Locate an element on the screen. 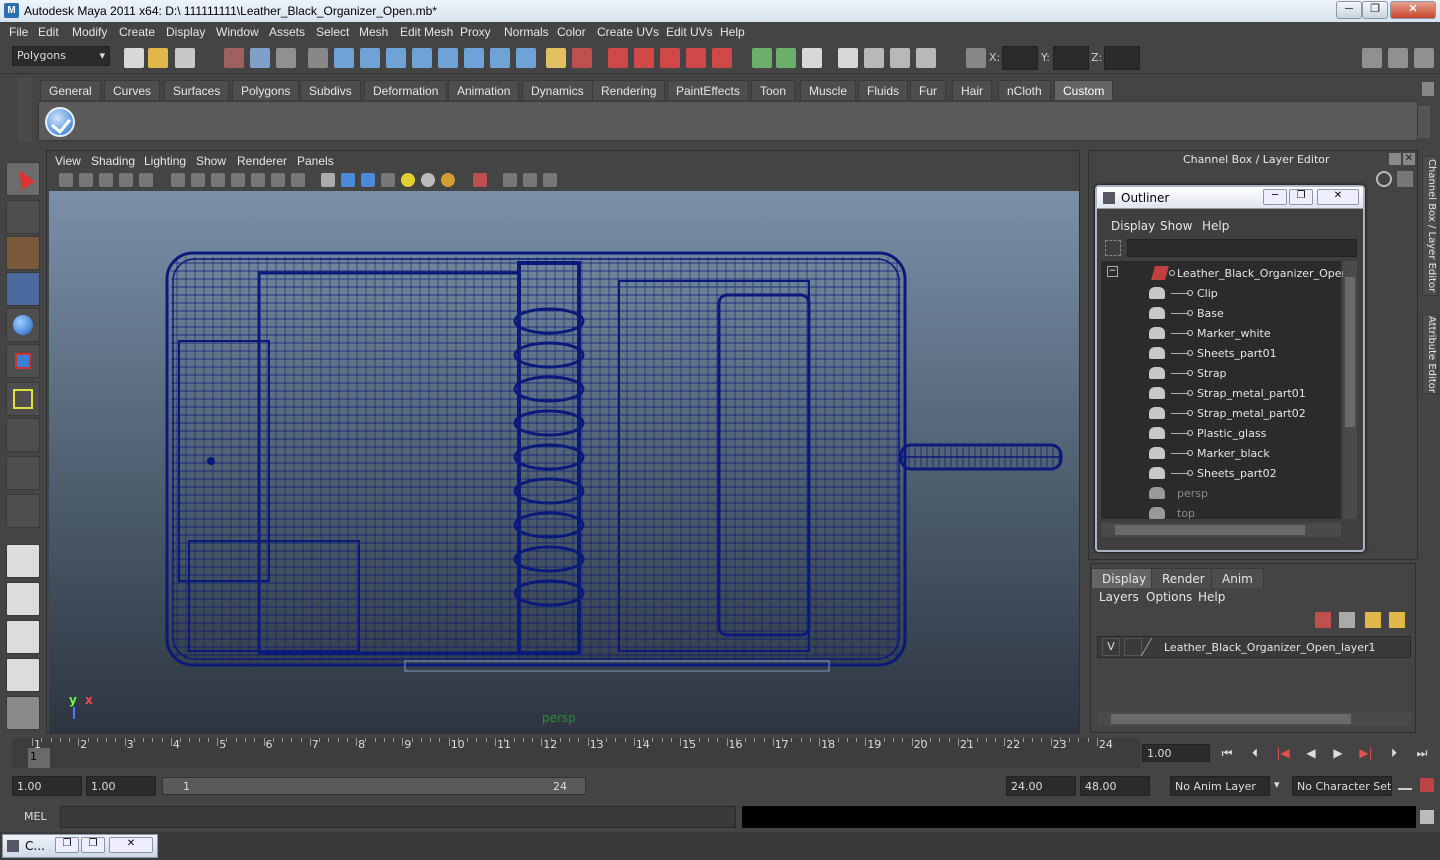 This screenshot has height=860, width=1440. ipr-render-icon is located at coordinates (900, 58).